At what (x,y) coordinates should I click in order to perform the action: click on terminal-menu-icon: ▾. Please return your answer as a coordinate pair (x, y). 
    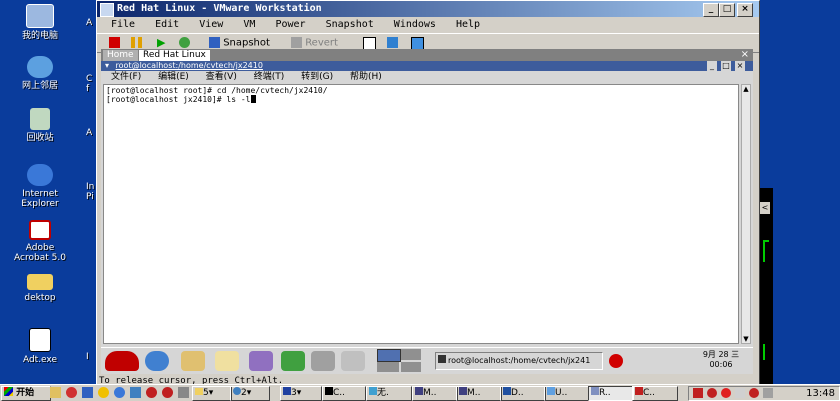
    Looking at the image, I should click on (107, 66).